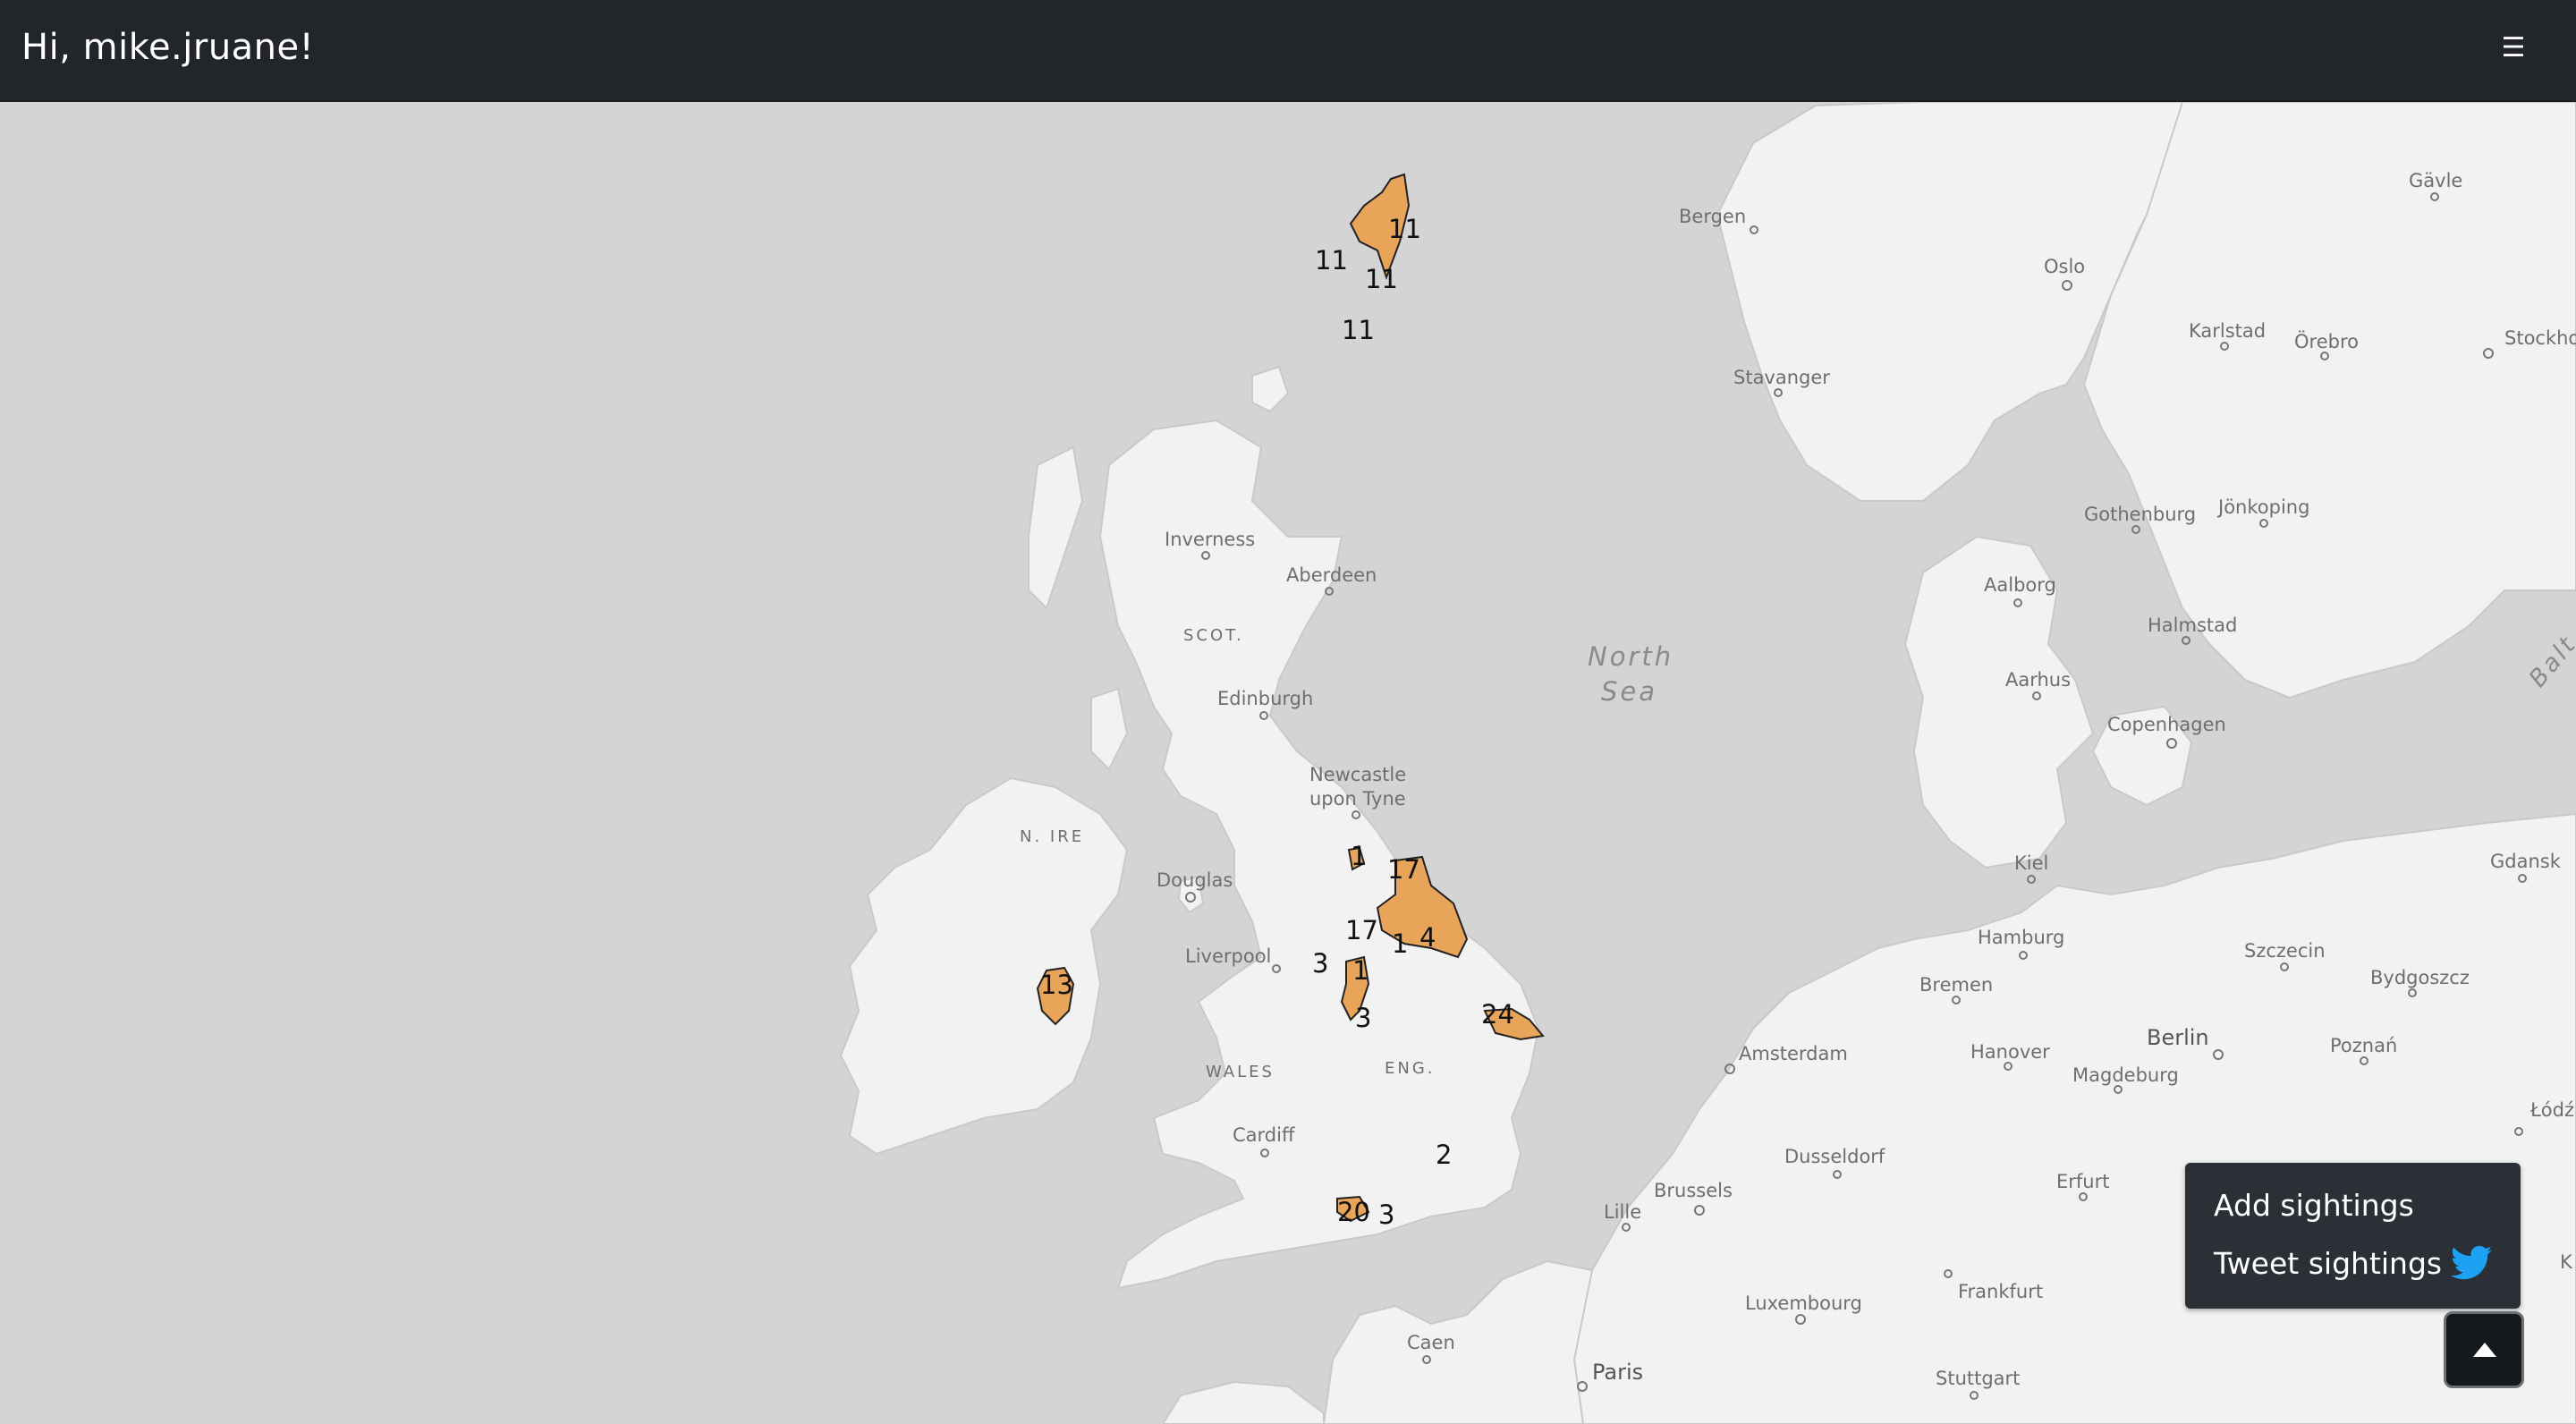 This screenshot has height=1424, width=2576. Describe the element at coordinates (2178, 1037) in the screenshot. I see `place-berlin: Berlin` at that location.